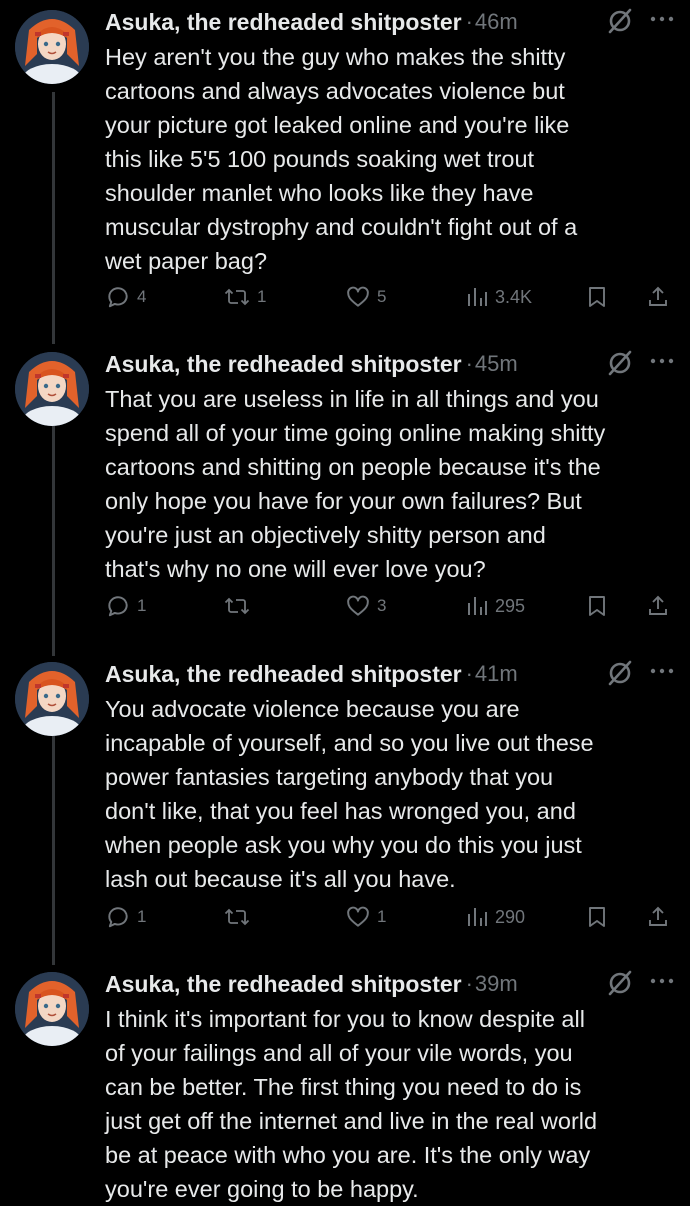  Describe the element at coordinates (142, 296) in the screenshot. I see `reply-count: 4` at that location.